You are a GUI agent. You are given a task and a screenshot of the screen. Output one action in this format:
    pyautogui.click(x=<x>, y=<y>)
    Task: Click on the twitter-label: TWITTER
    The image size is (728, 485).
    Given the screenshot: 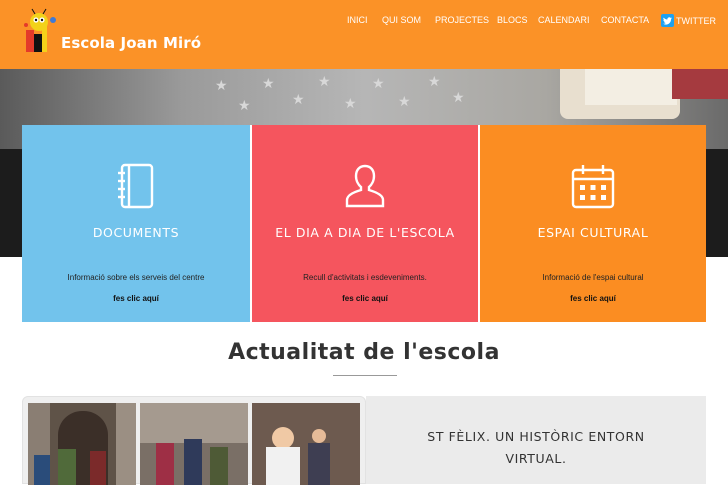 What is the action you would take?
    pyautogui.click(x=696, y=20)
    